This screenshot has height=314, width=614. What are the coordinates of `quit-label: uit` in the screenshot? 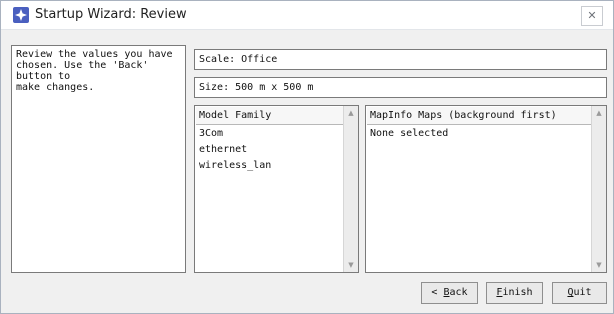 It's located at (582, 292).